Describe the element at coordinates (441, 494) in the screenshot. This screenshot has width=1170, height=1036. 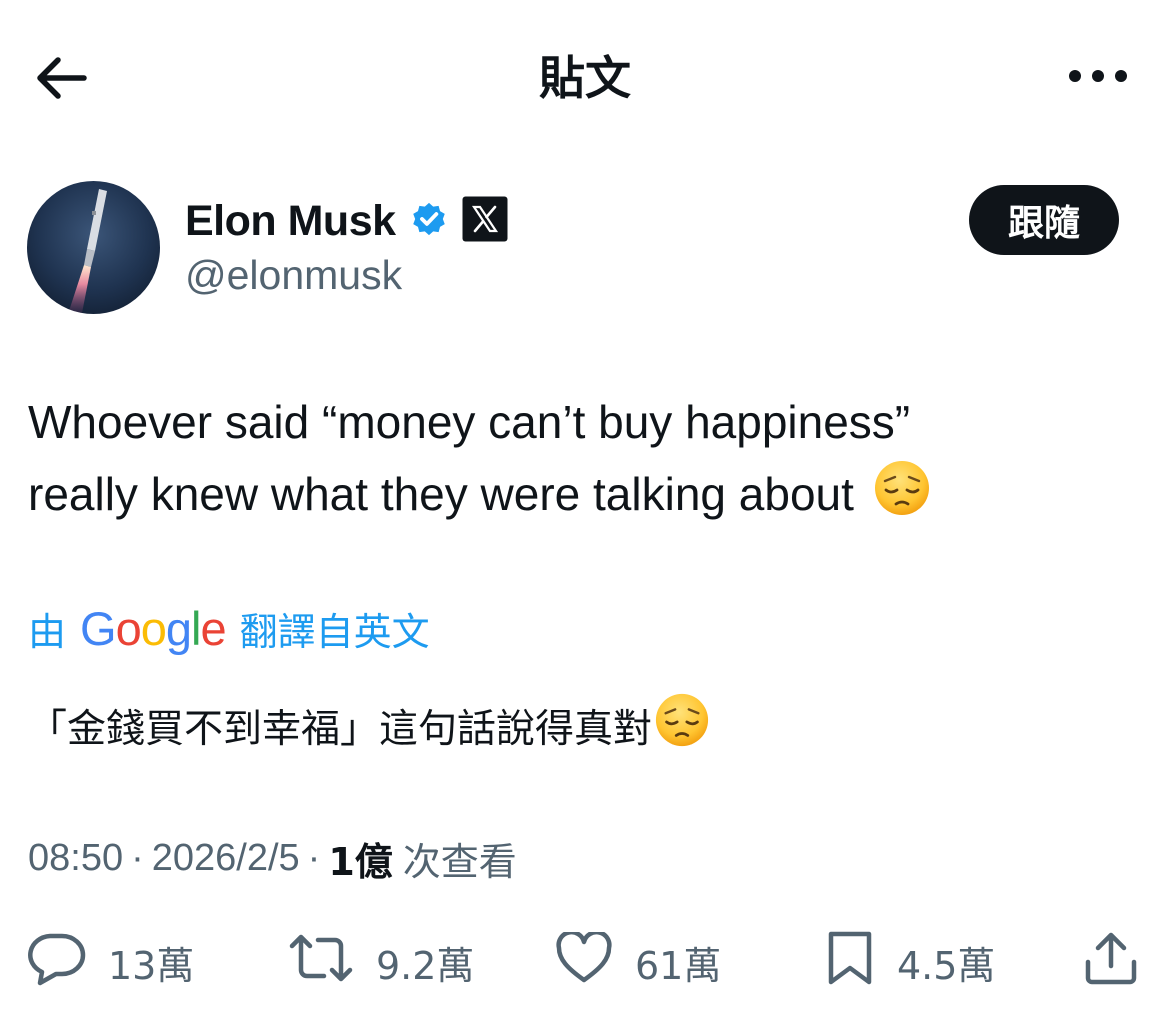
I see `tweet-text-line-2-text: really knew what they were talking about` at that location.